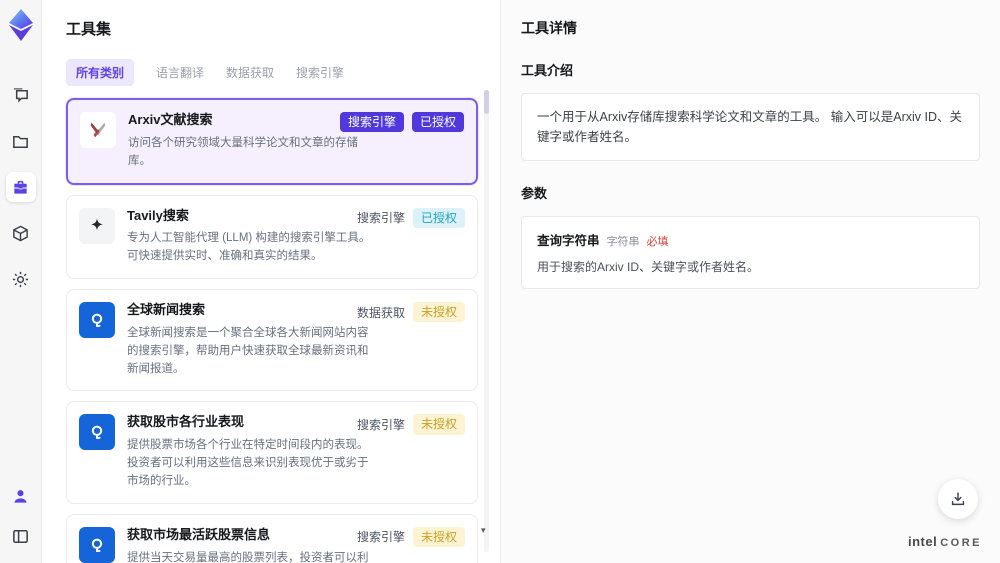 The width and height of the screenshot is (1000, 563). I want to click on tab-data-fetching: 数据获取, so click(250, 72).